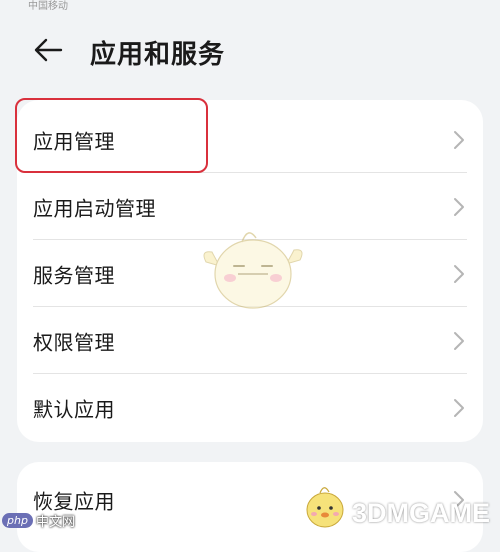  Describe the element at coordinates (250, 50) in the screenshot. I see `header: 应用和服务` at that location.